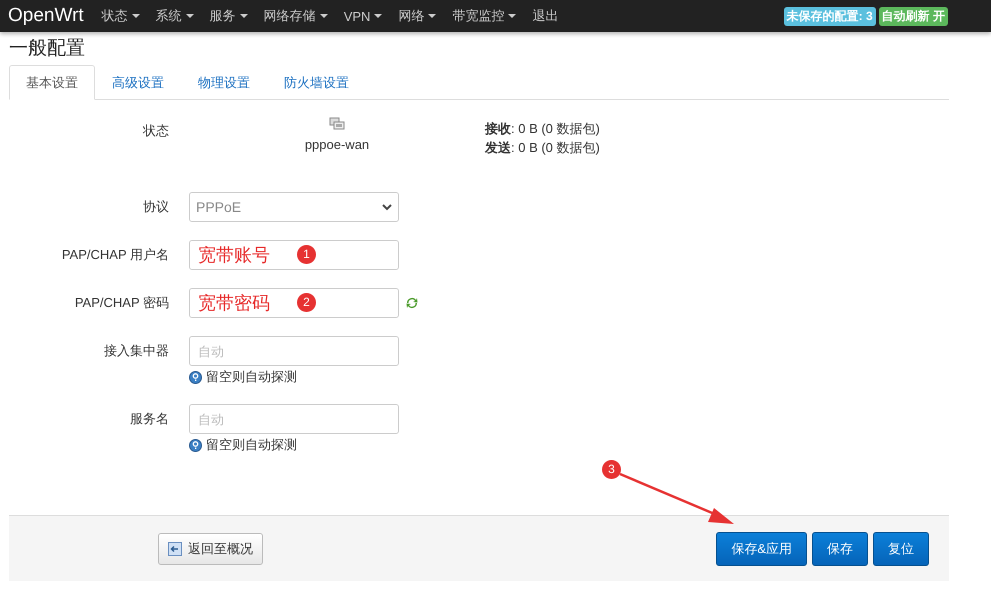 The width and height of the screenshot is (991, 598). What do you see at coordinates (542, 148) in the screenshot?
I see `tx-stat: 发送: 0 B (0 数据包)` at bounding box center [542, 148].